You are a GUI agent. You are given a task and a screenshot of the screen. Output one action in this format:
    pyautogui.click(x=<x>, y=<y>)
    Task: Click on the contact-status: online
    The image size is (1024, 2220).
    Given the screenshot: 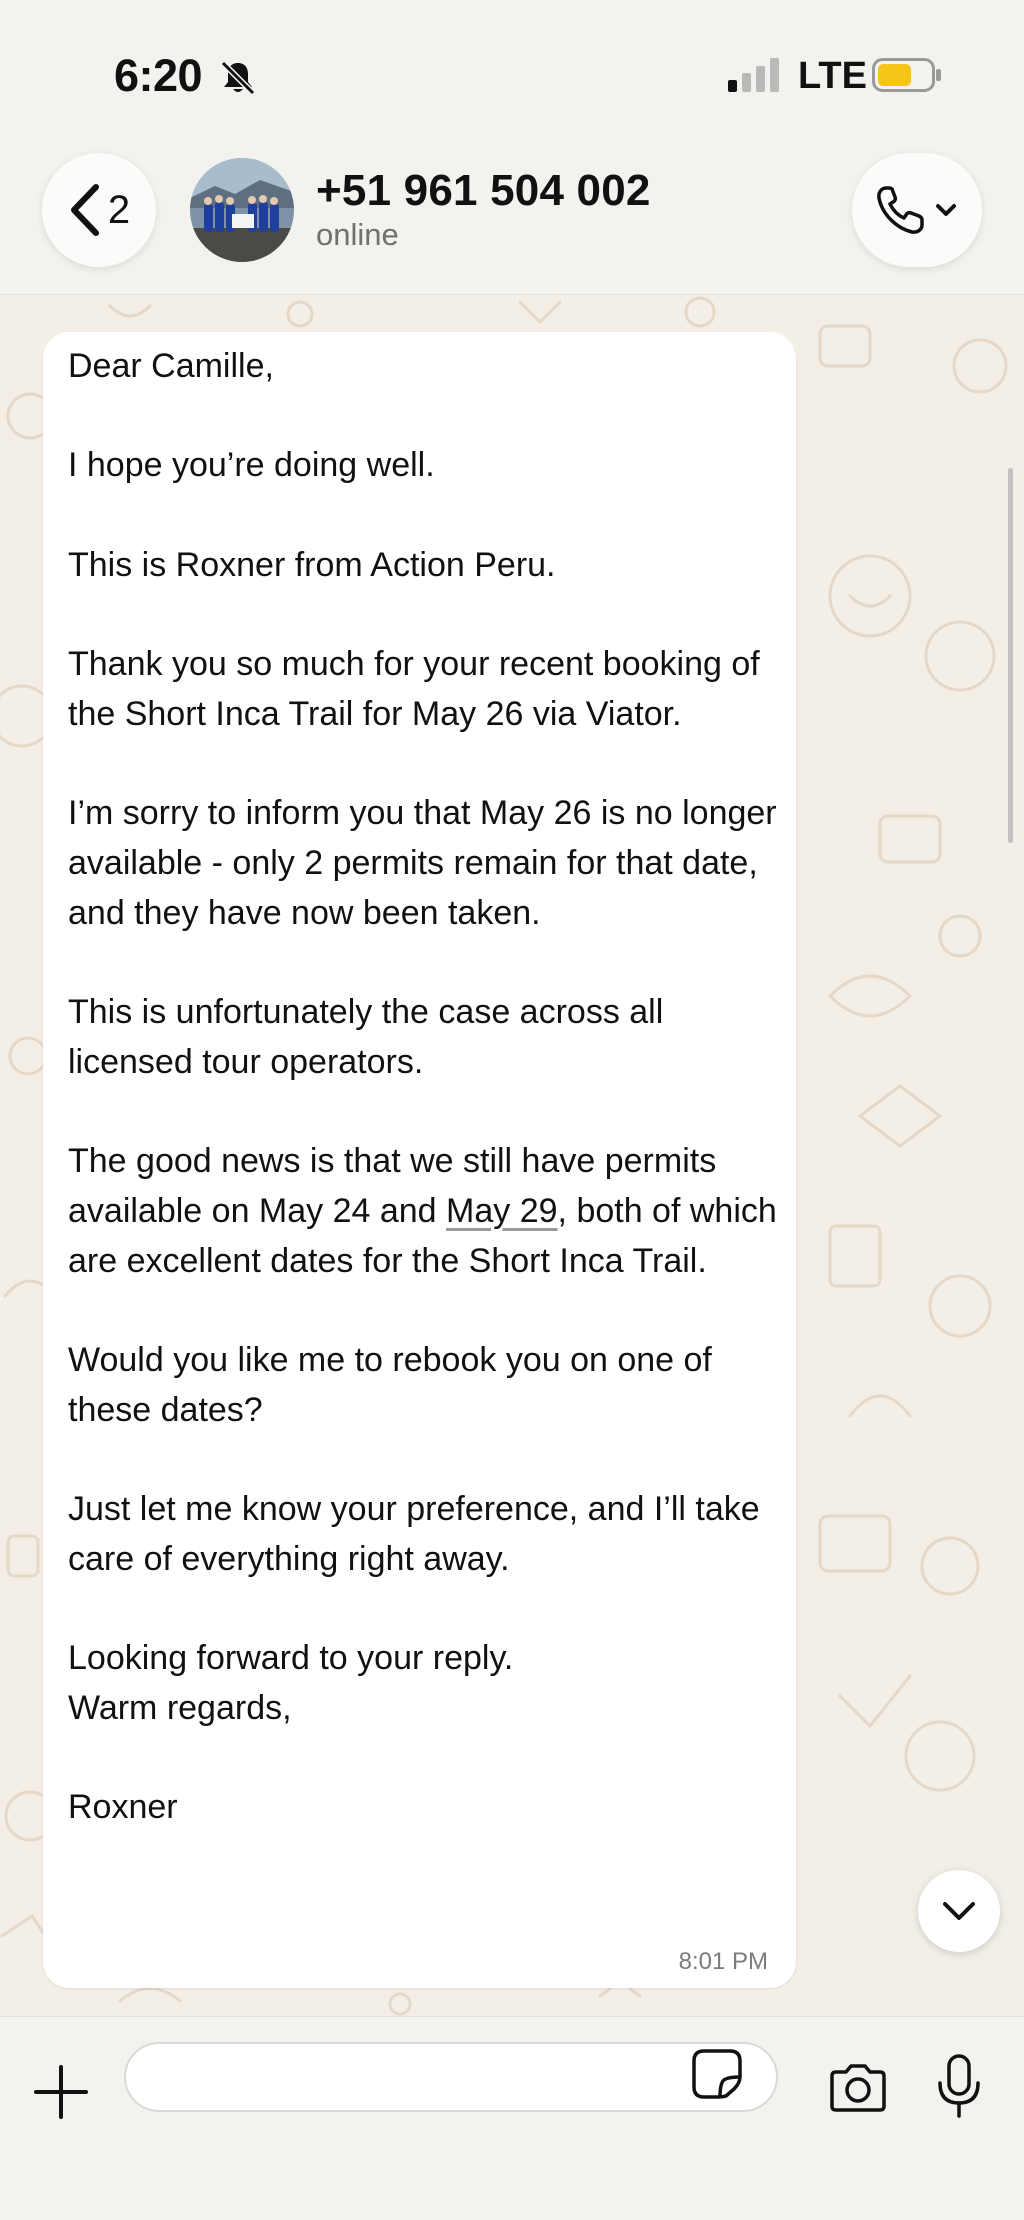 What is the action you would take?
    pyautogui.click(x=357, y=234)
    